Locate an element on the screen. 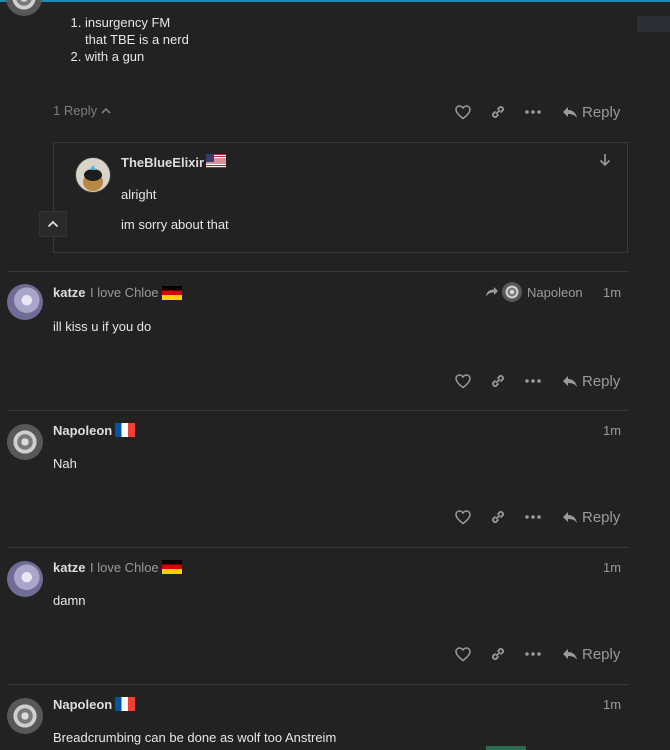 This screenshot has width=670, height=750. scroll-control is located at coordinates (653, 24).